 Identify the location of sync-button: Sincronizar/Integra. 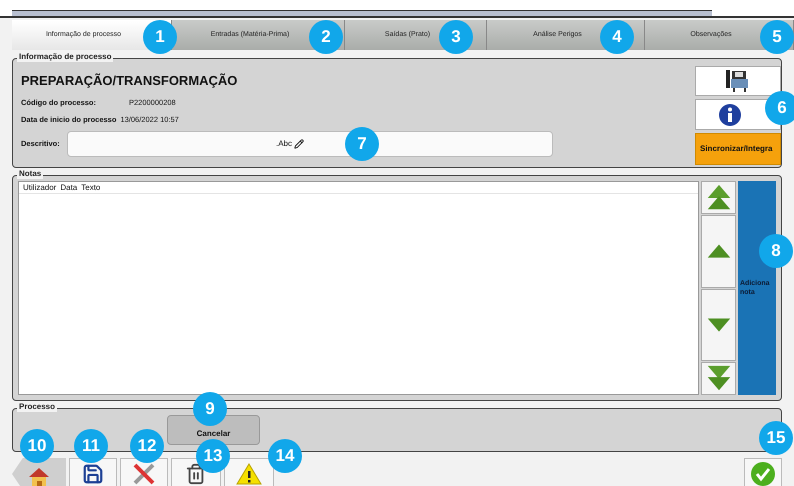
(738, 149).